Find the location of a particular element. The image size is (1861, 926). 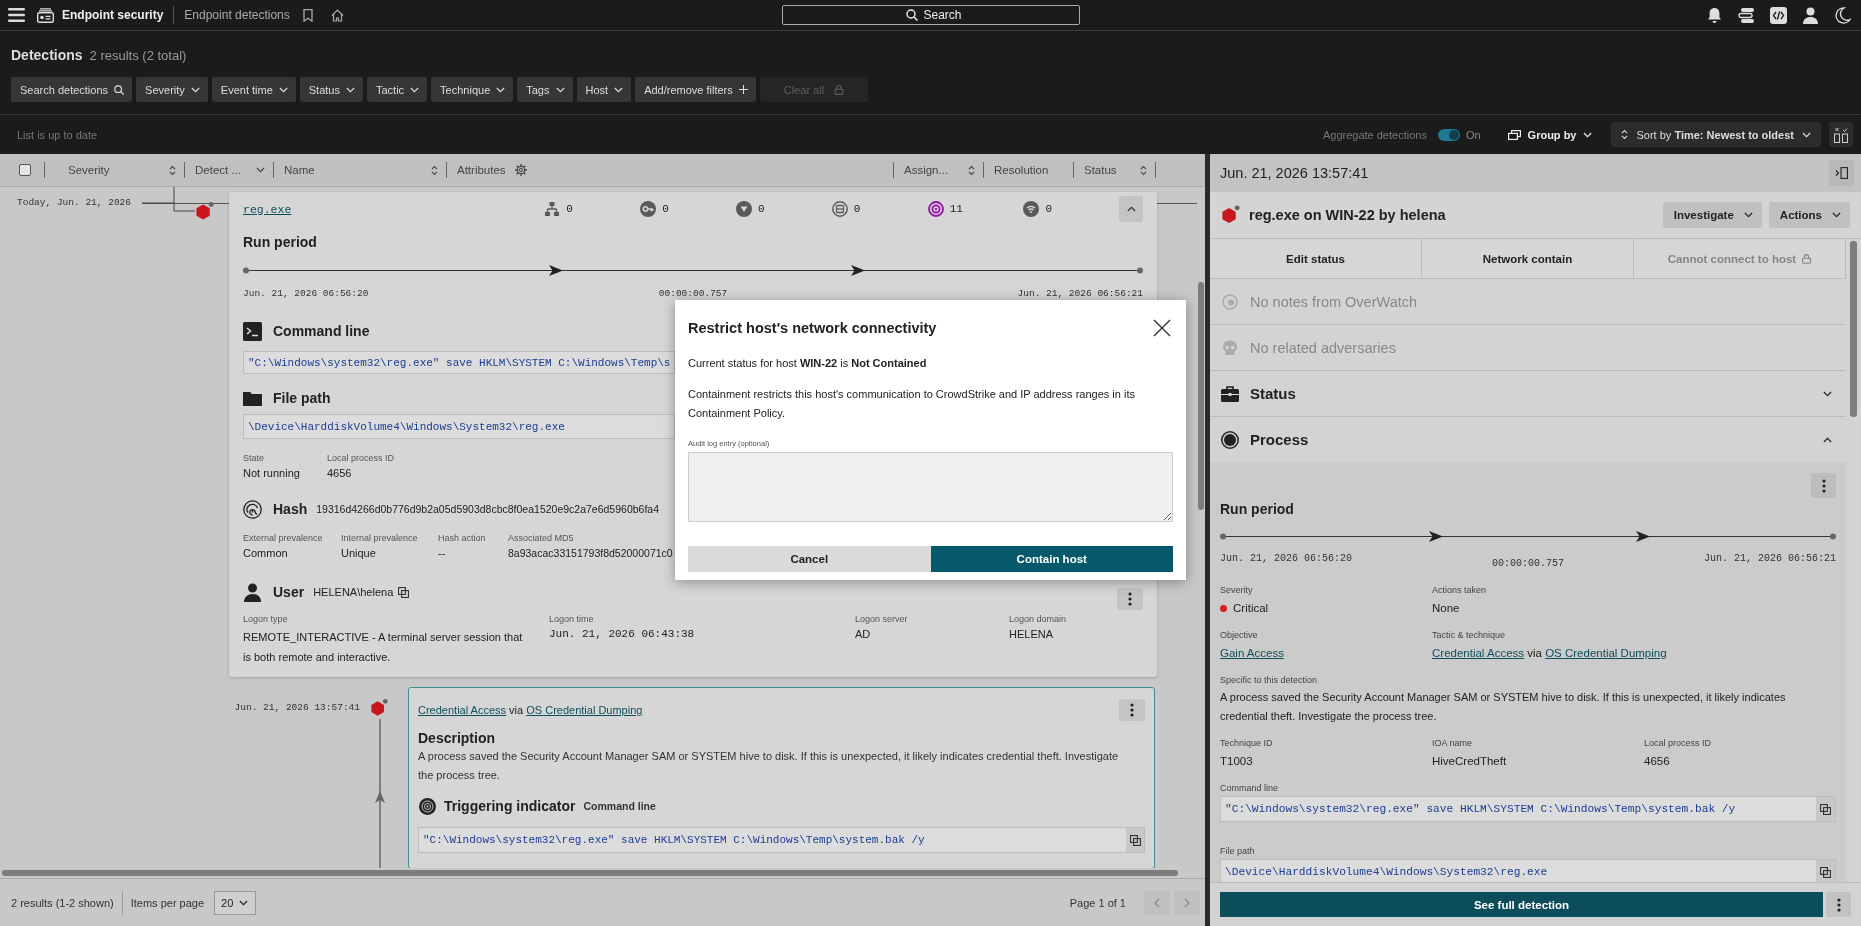

field-label: File path is located at coordinates (1238, 851).